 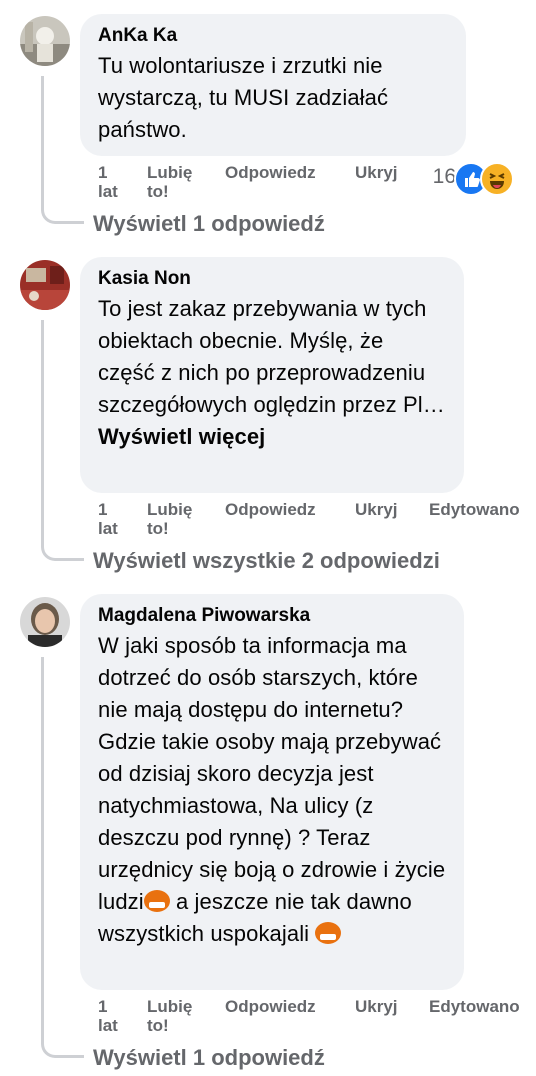 I want to click on haha-icon, so click(x=497, y=179).